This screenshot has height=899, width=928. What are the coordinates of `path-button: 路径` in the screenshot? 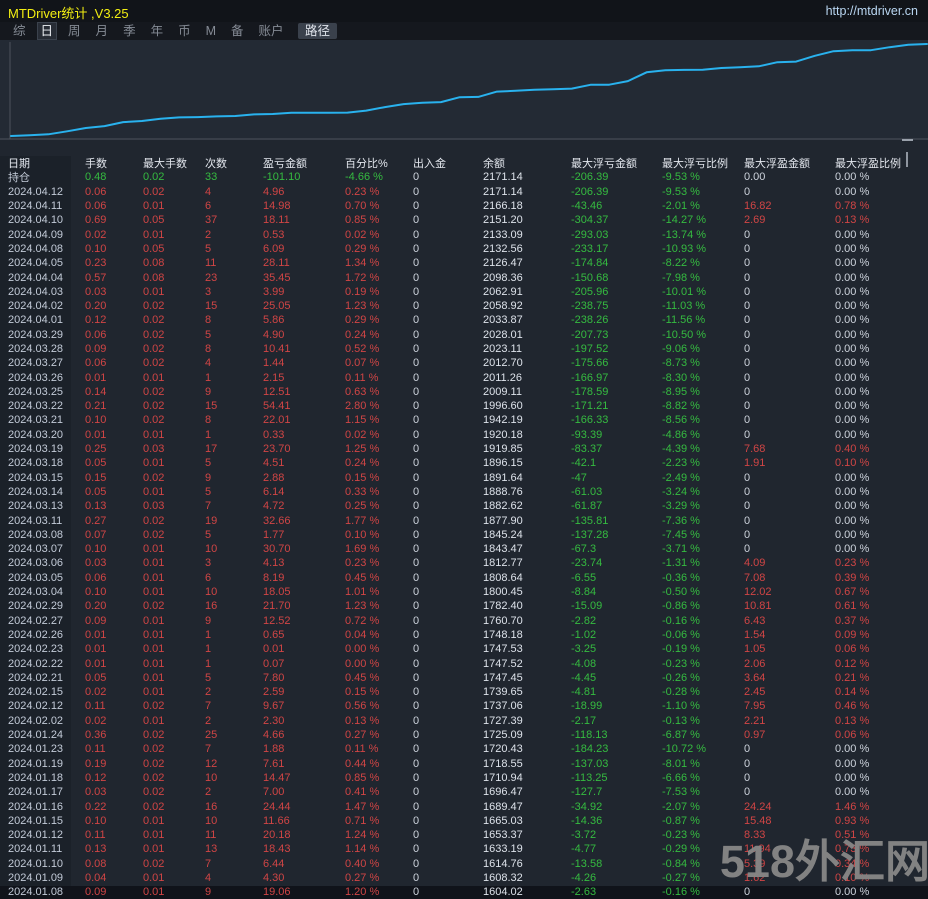 It's located at (318, 31).